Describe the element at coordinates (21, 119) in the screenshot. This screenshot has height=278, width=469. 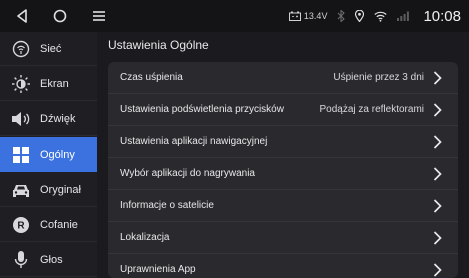
I see `speaker-icon` at that location.